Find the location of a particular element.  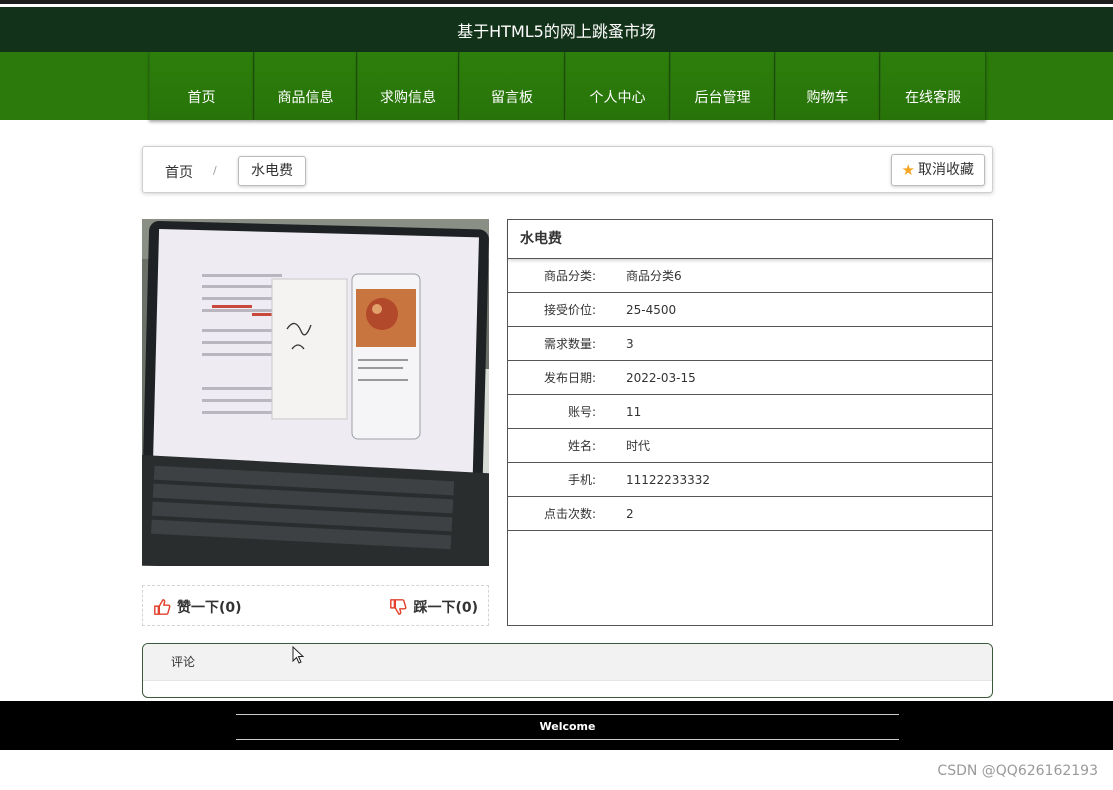

comment-heading: 评论 is located at coordinates (567, 662).